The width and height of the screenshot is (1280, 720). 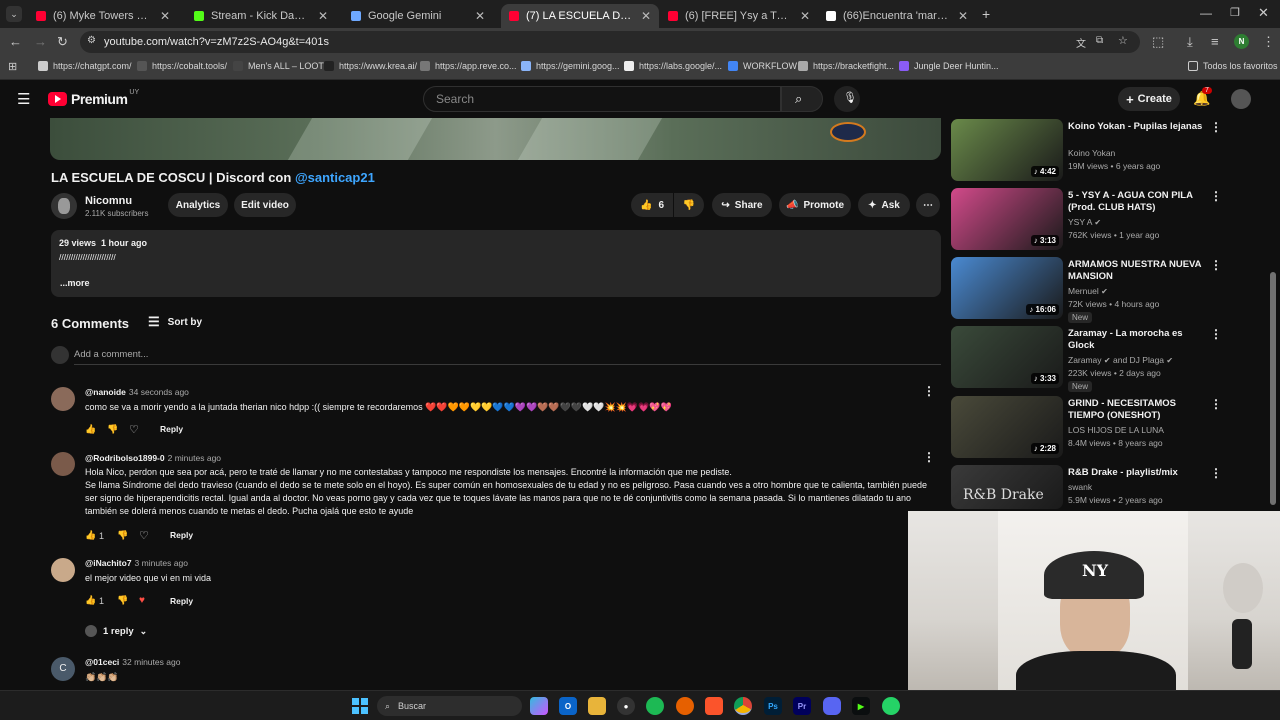 I want to click on related-video-title: Zaramay - La morocha es Glock, so click(x=1138, y=340).